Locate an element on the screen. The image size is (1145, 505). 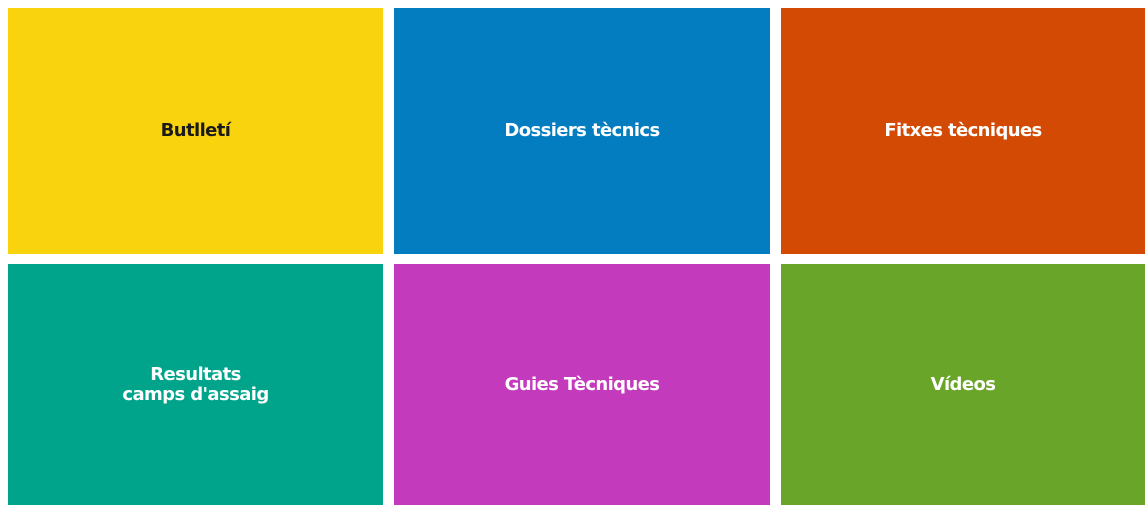
tile-butlleti-label: Butlletí is located at coordinates (195, 130).